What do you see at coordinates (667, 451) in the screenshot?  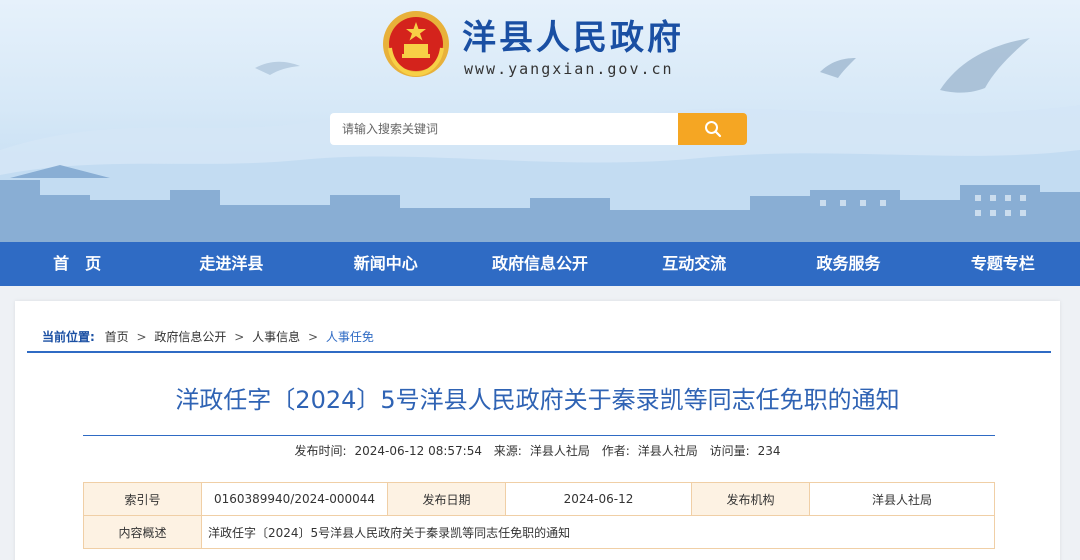 I see `author: 洋县人社局` at bounding box center [667, 451].